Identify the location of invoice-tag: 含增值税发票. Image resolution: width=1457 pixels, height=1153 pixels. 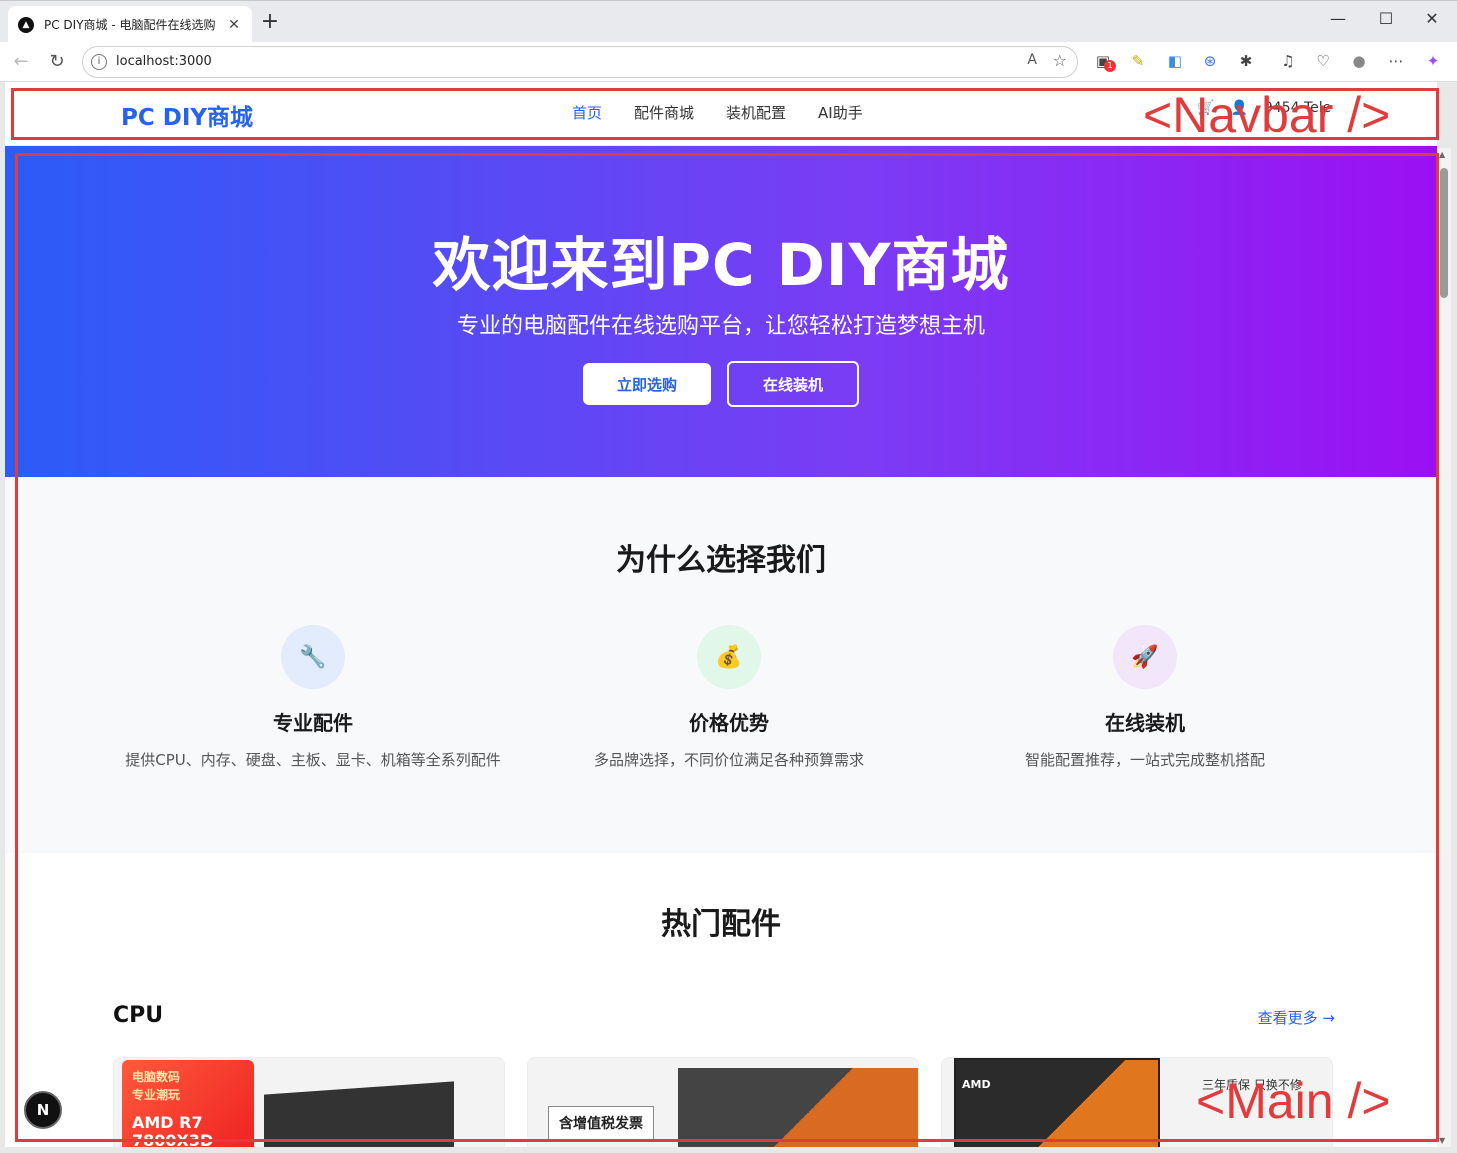
(601, 1123).